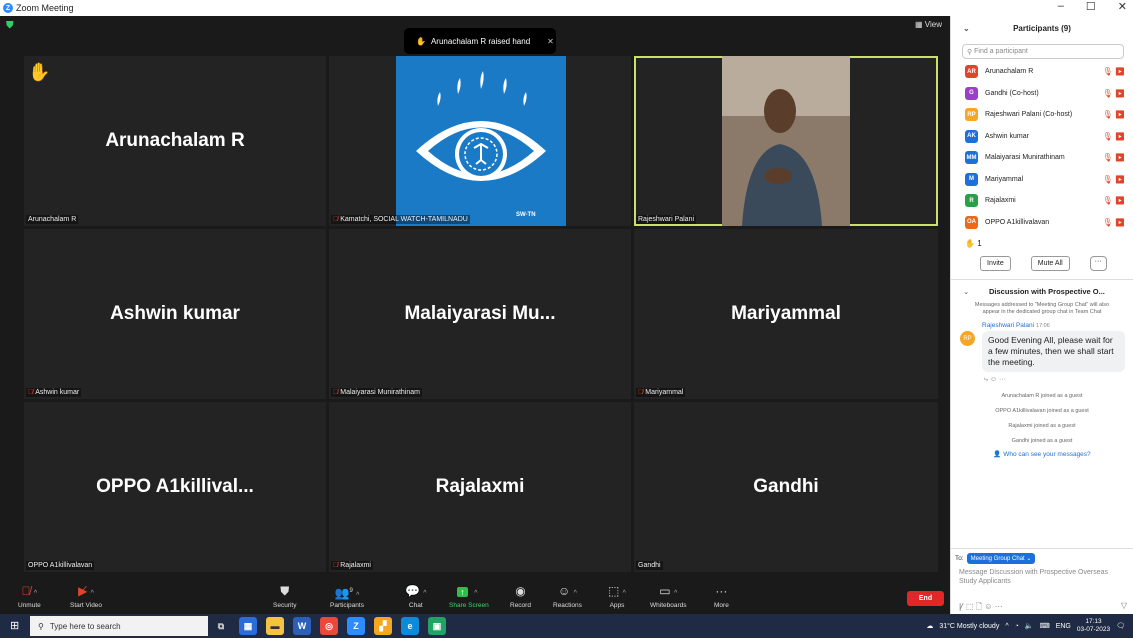  Describe the element at coordinates (356, 626) in the screenshot. I see `zoom-app-icon: Z` at that location.